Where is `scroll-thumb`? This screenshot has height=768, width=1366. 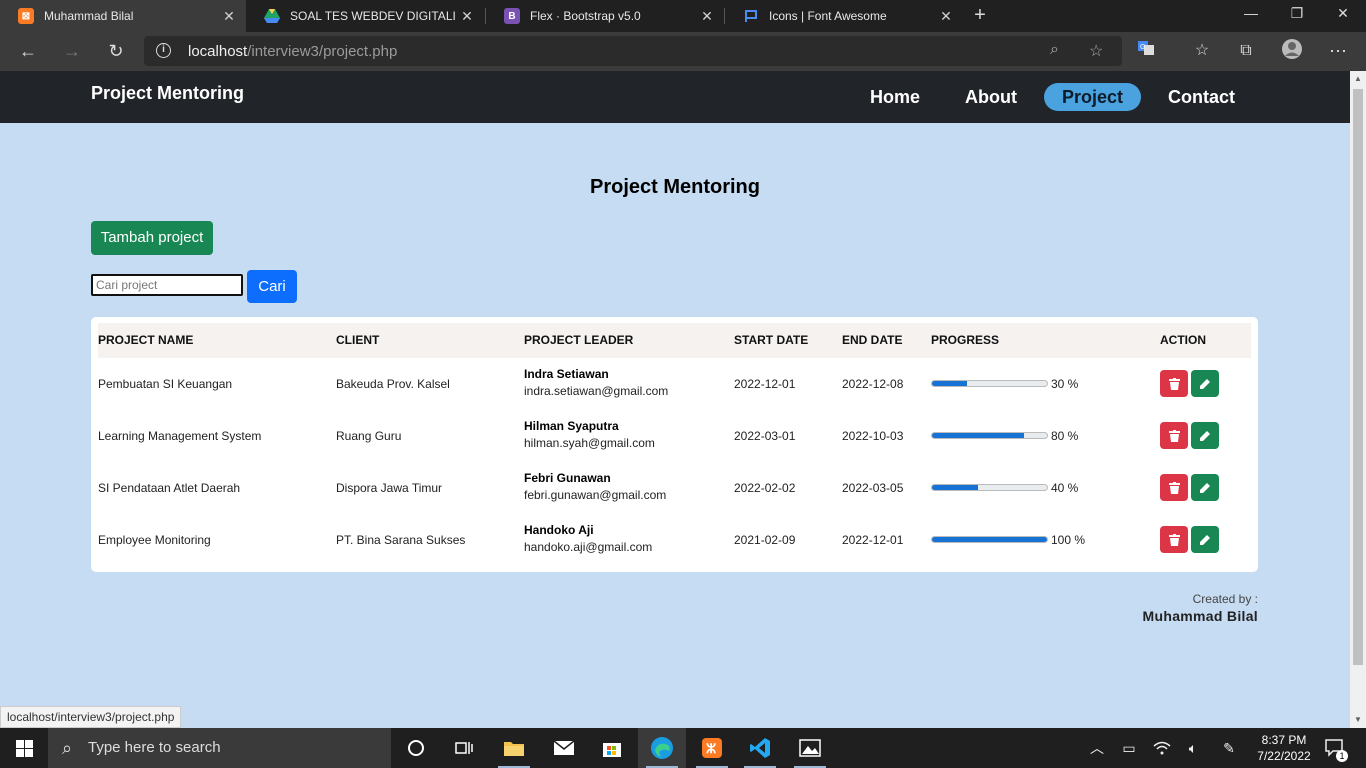 scroll-thumb is located at coordinates (1358, 377).